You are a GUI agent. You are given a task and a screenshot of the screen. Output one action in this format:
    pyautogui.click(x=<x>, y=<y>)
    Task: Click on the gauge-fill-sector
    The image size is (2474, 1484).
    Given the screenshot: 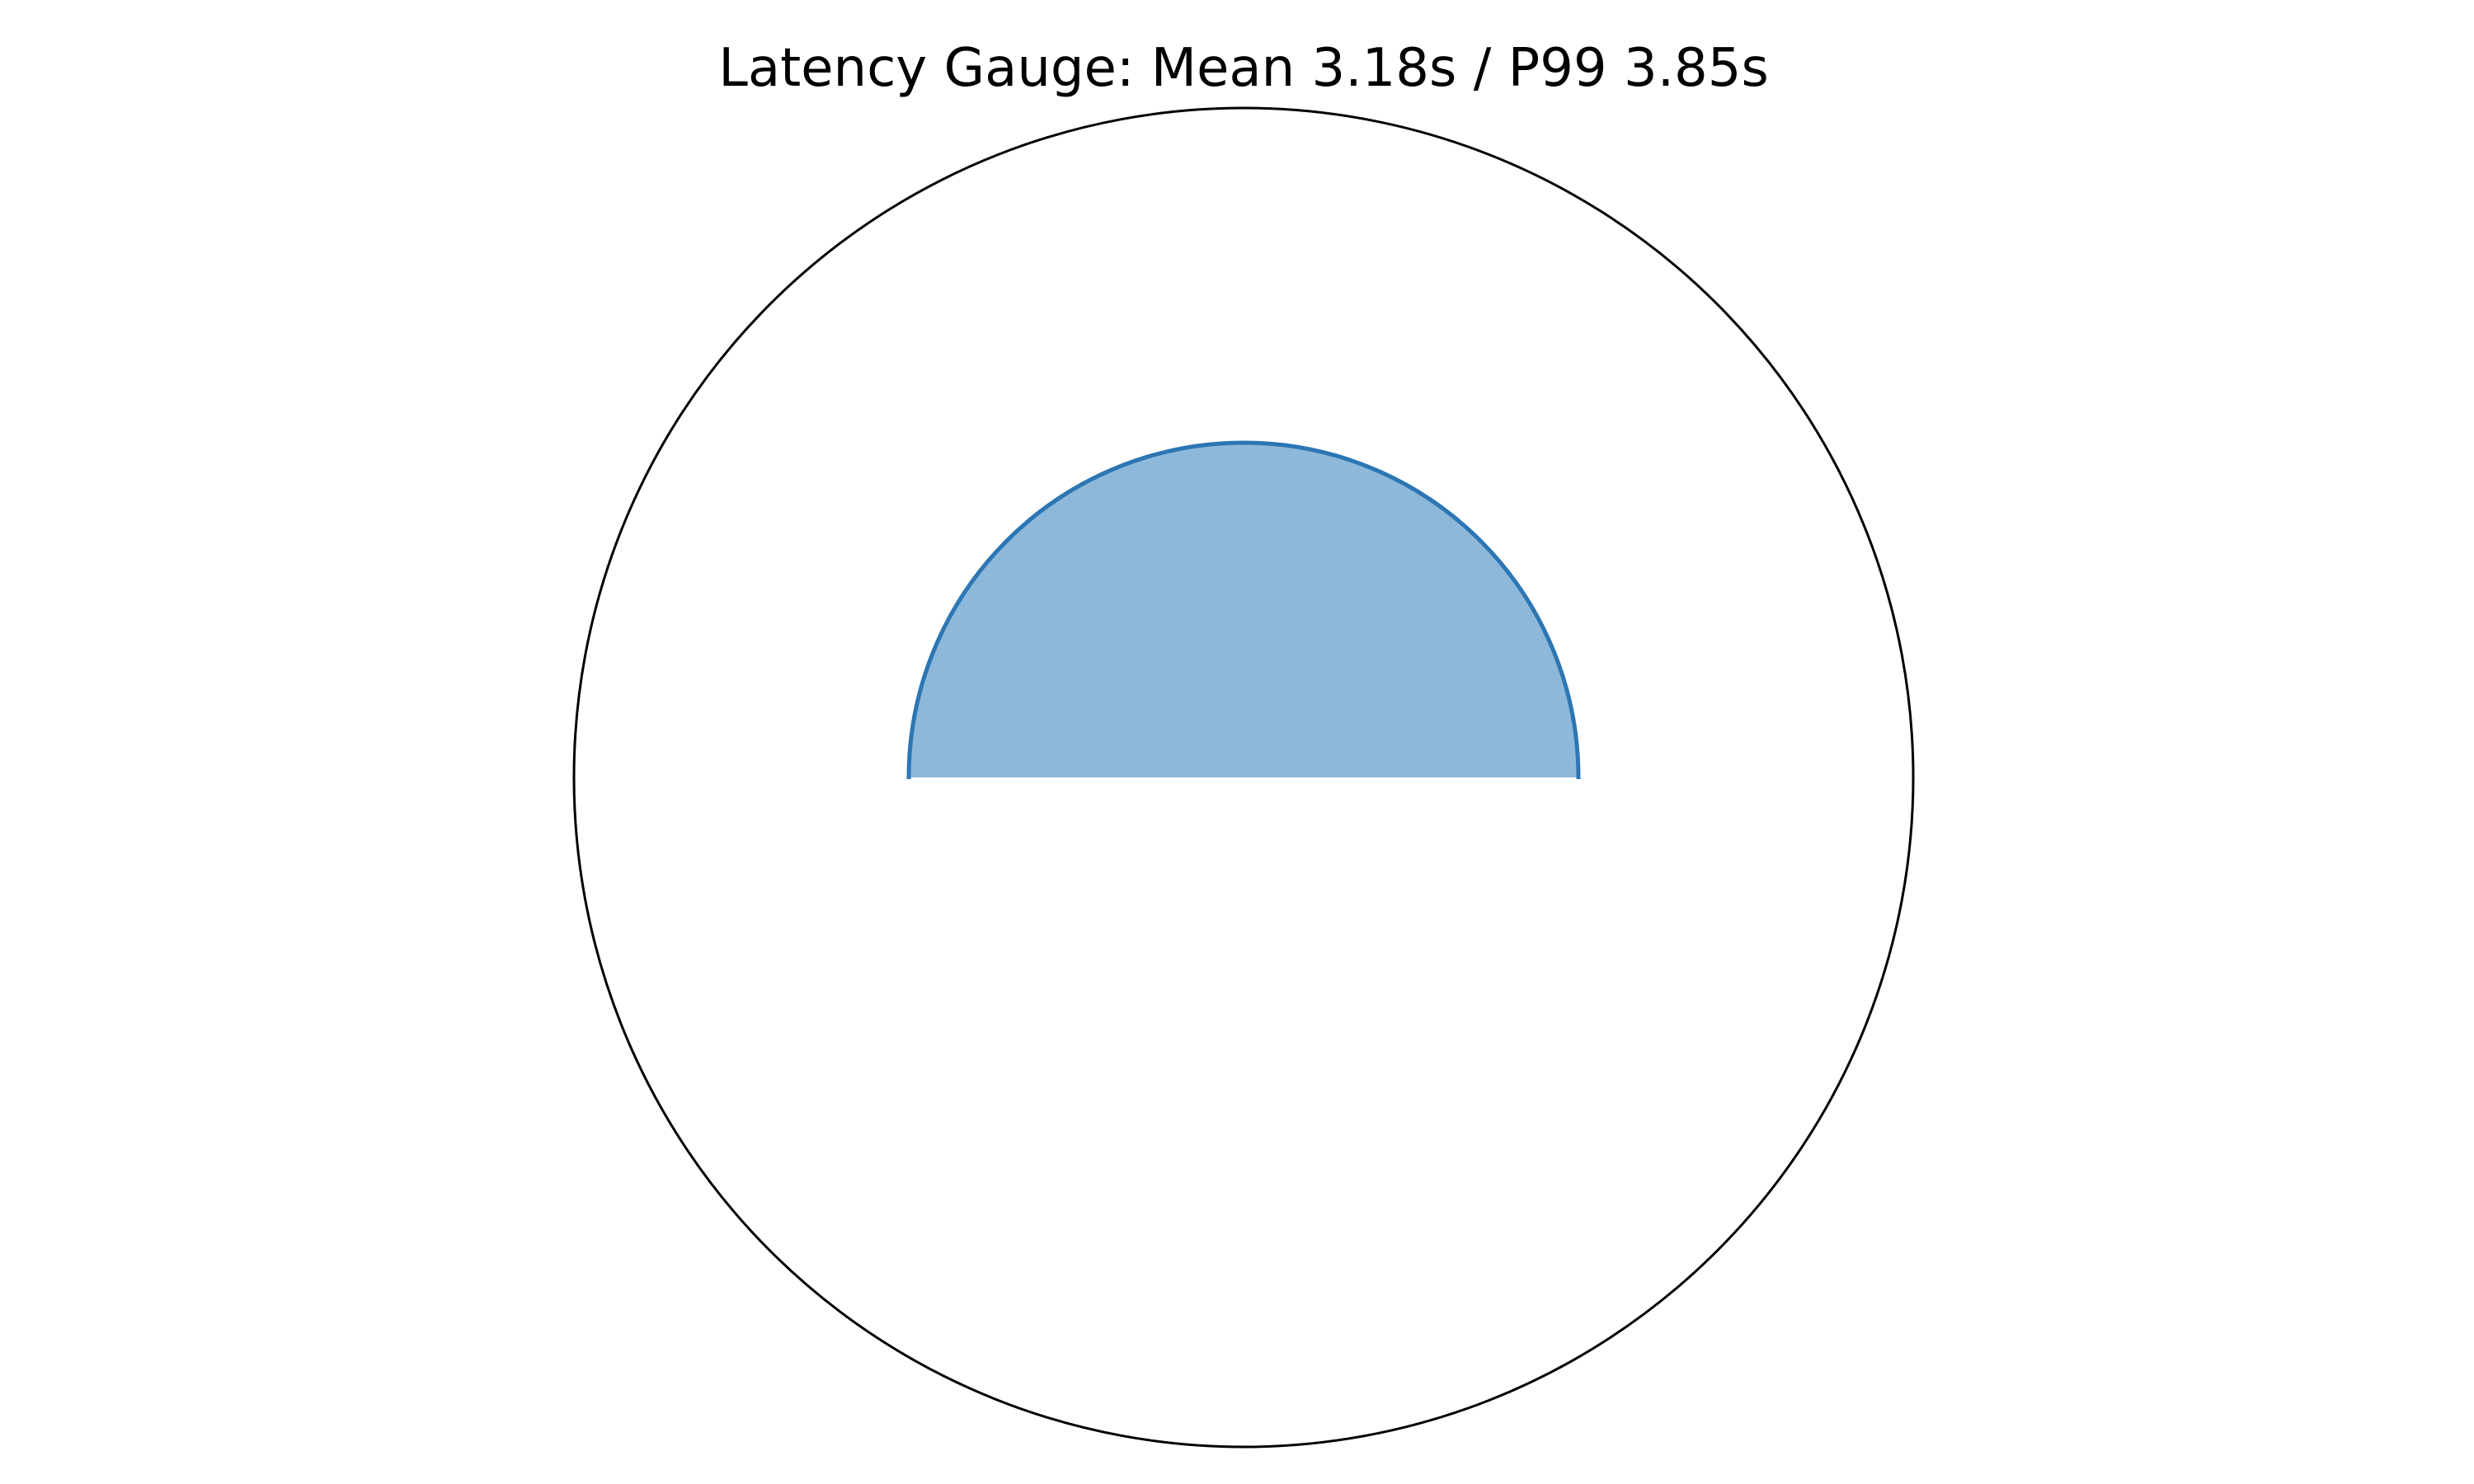 What is the action you would take?
    pyautogui.click(x=1243, y=610)
    